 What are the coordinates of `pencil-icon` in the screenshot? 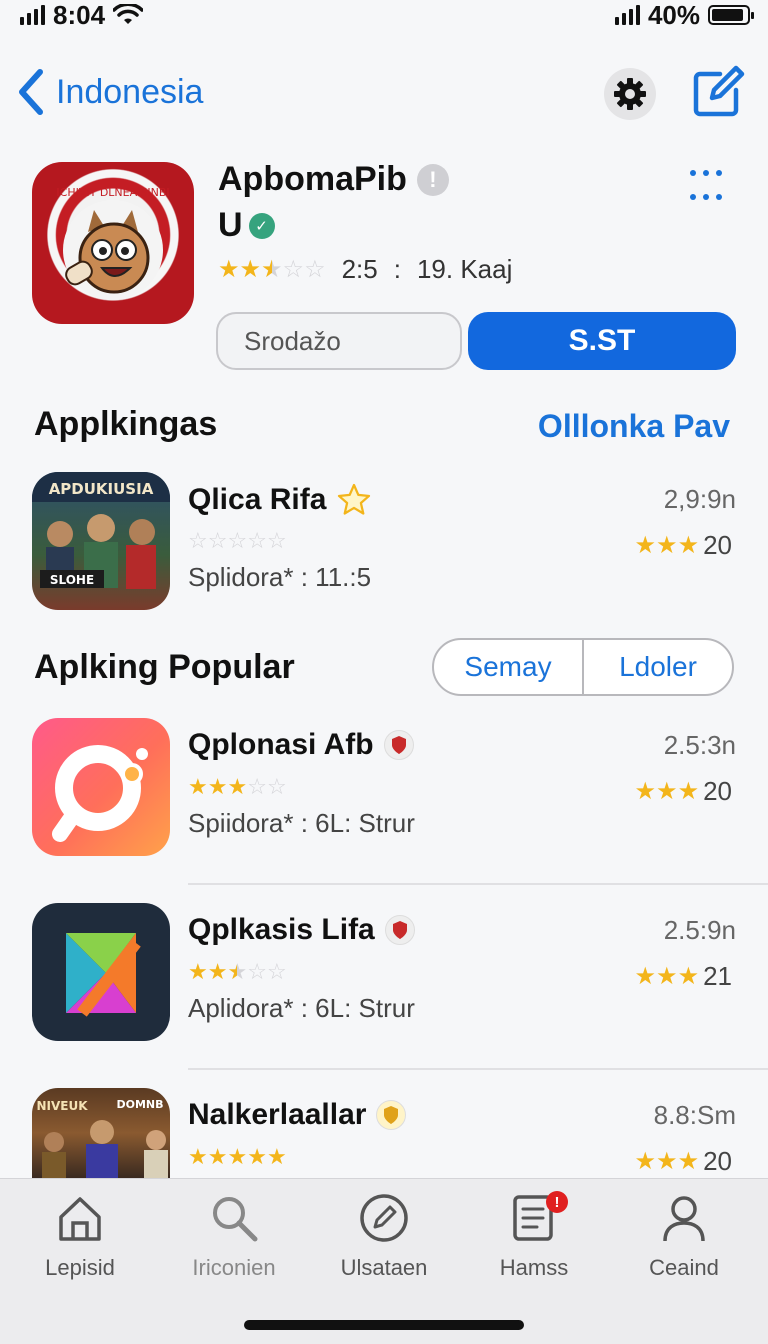 It's located at (384, 1218).